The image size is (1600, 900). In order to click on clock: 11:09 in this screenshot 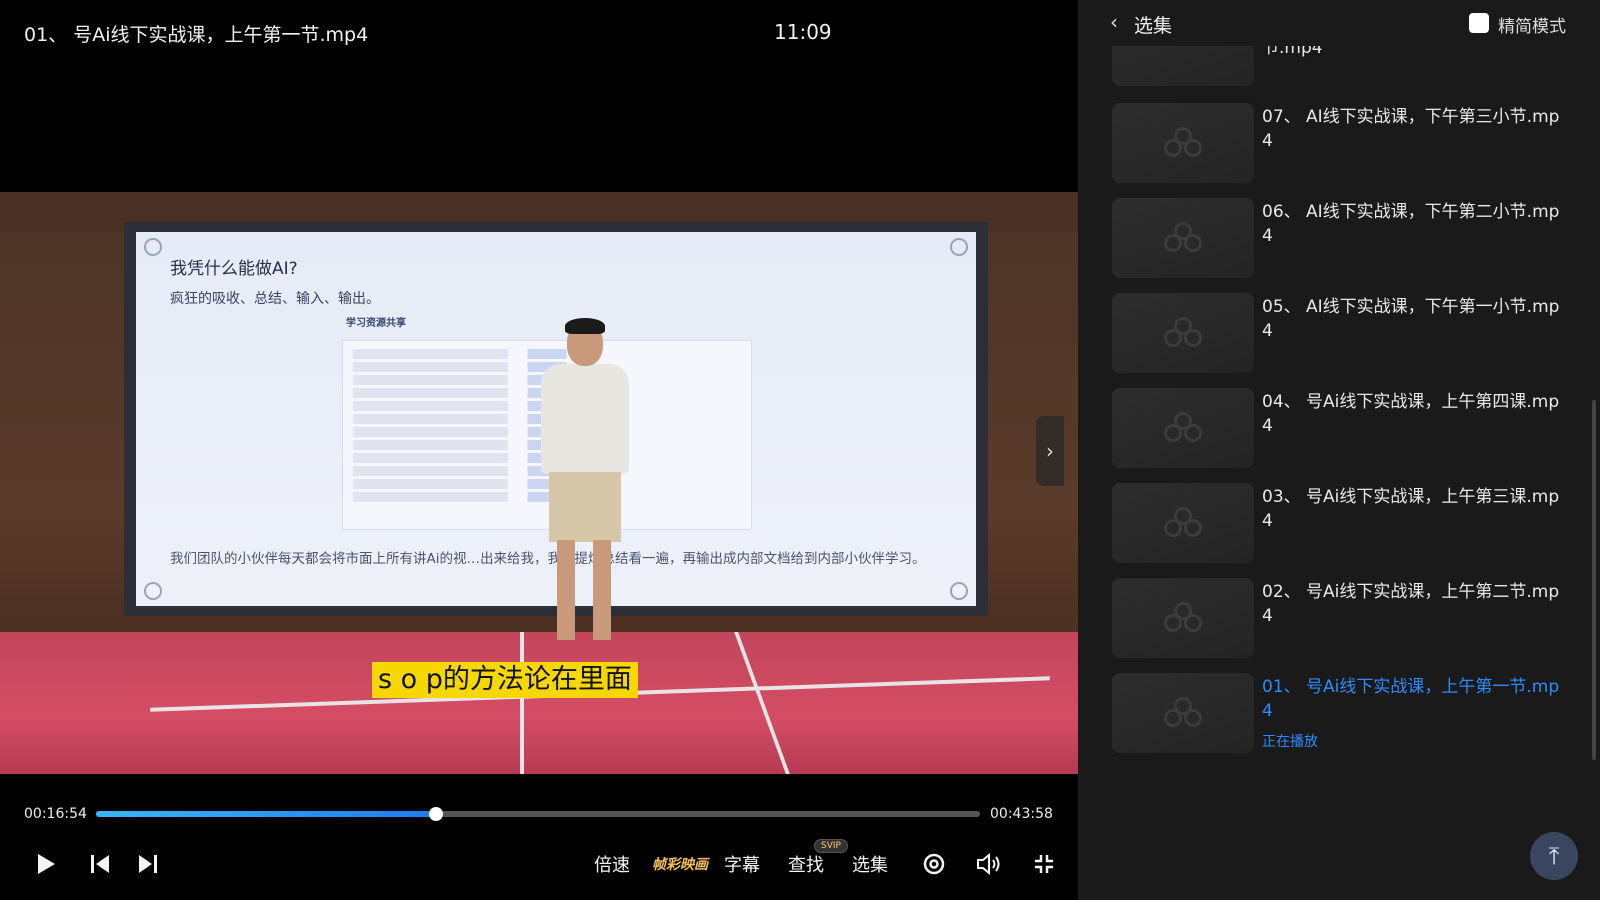, I will do `click(803, 32)`.